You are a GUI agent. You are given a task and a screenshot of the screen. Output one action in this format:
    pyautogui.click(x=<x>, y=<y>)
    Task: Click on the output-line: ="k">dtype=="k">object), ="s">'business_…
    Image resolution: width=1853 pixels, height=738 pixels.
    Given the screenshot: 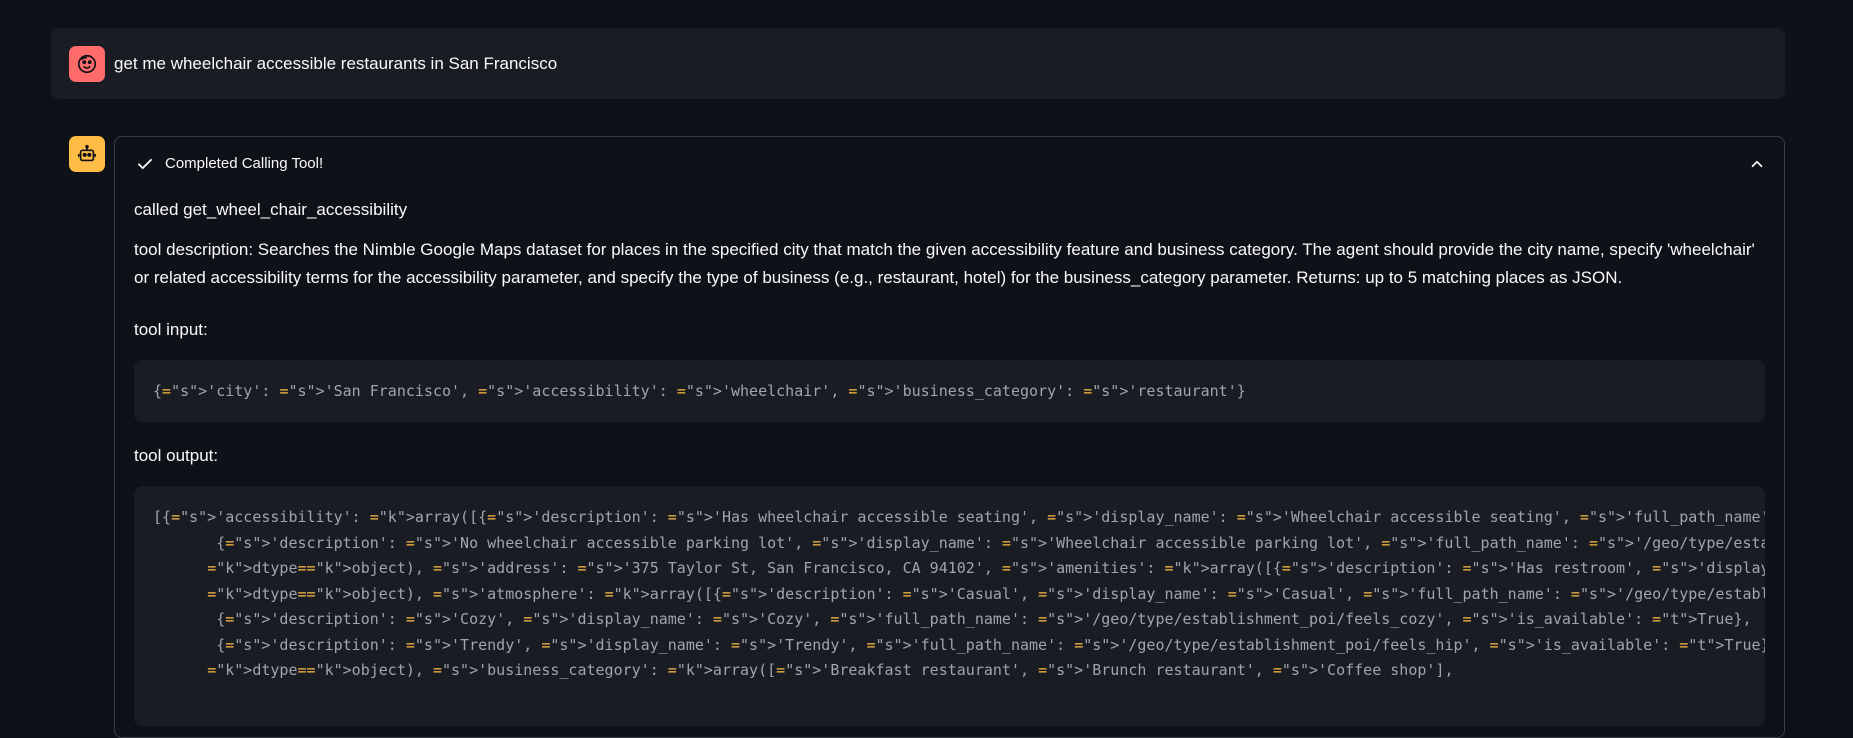 What is the action you would take?
    pyautogui.click(x=830, y=670)
    